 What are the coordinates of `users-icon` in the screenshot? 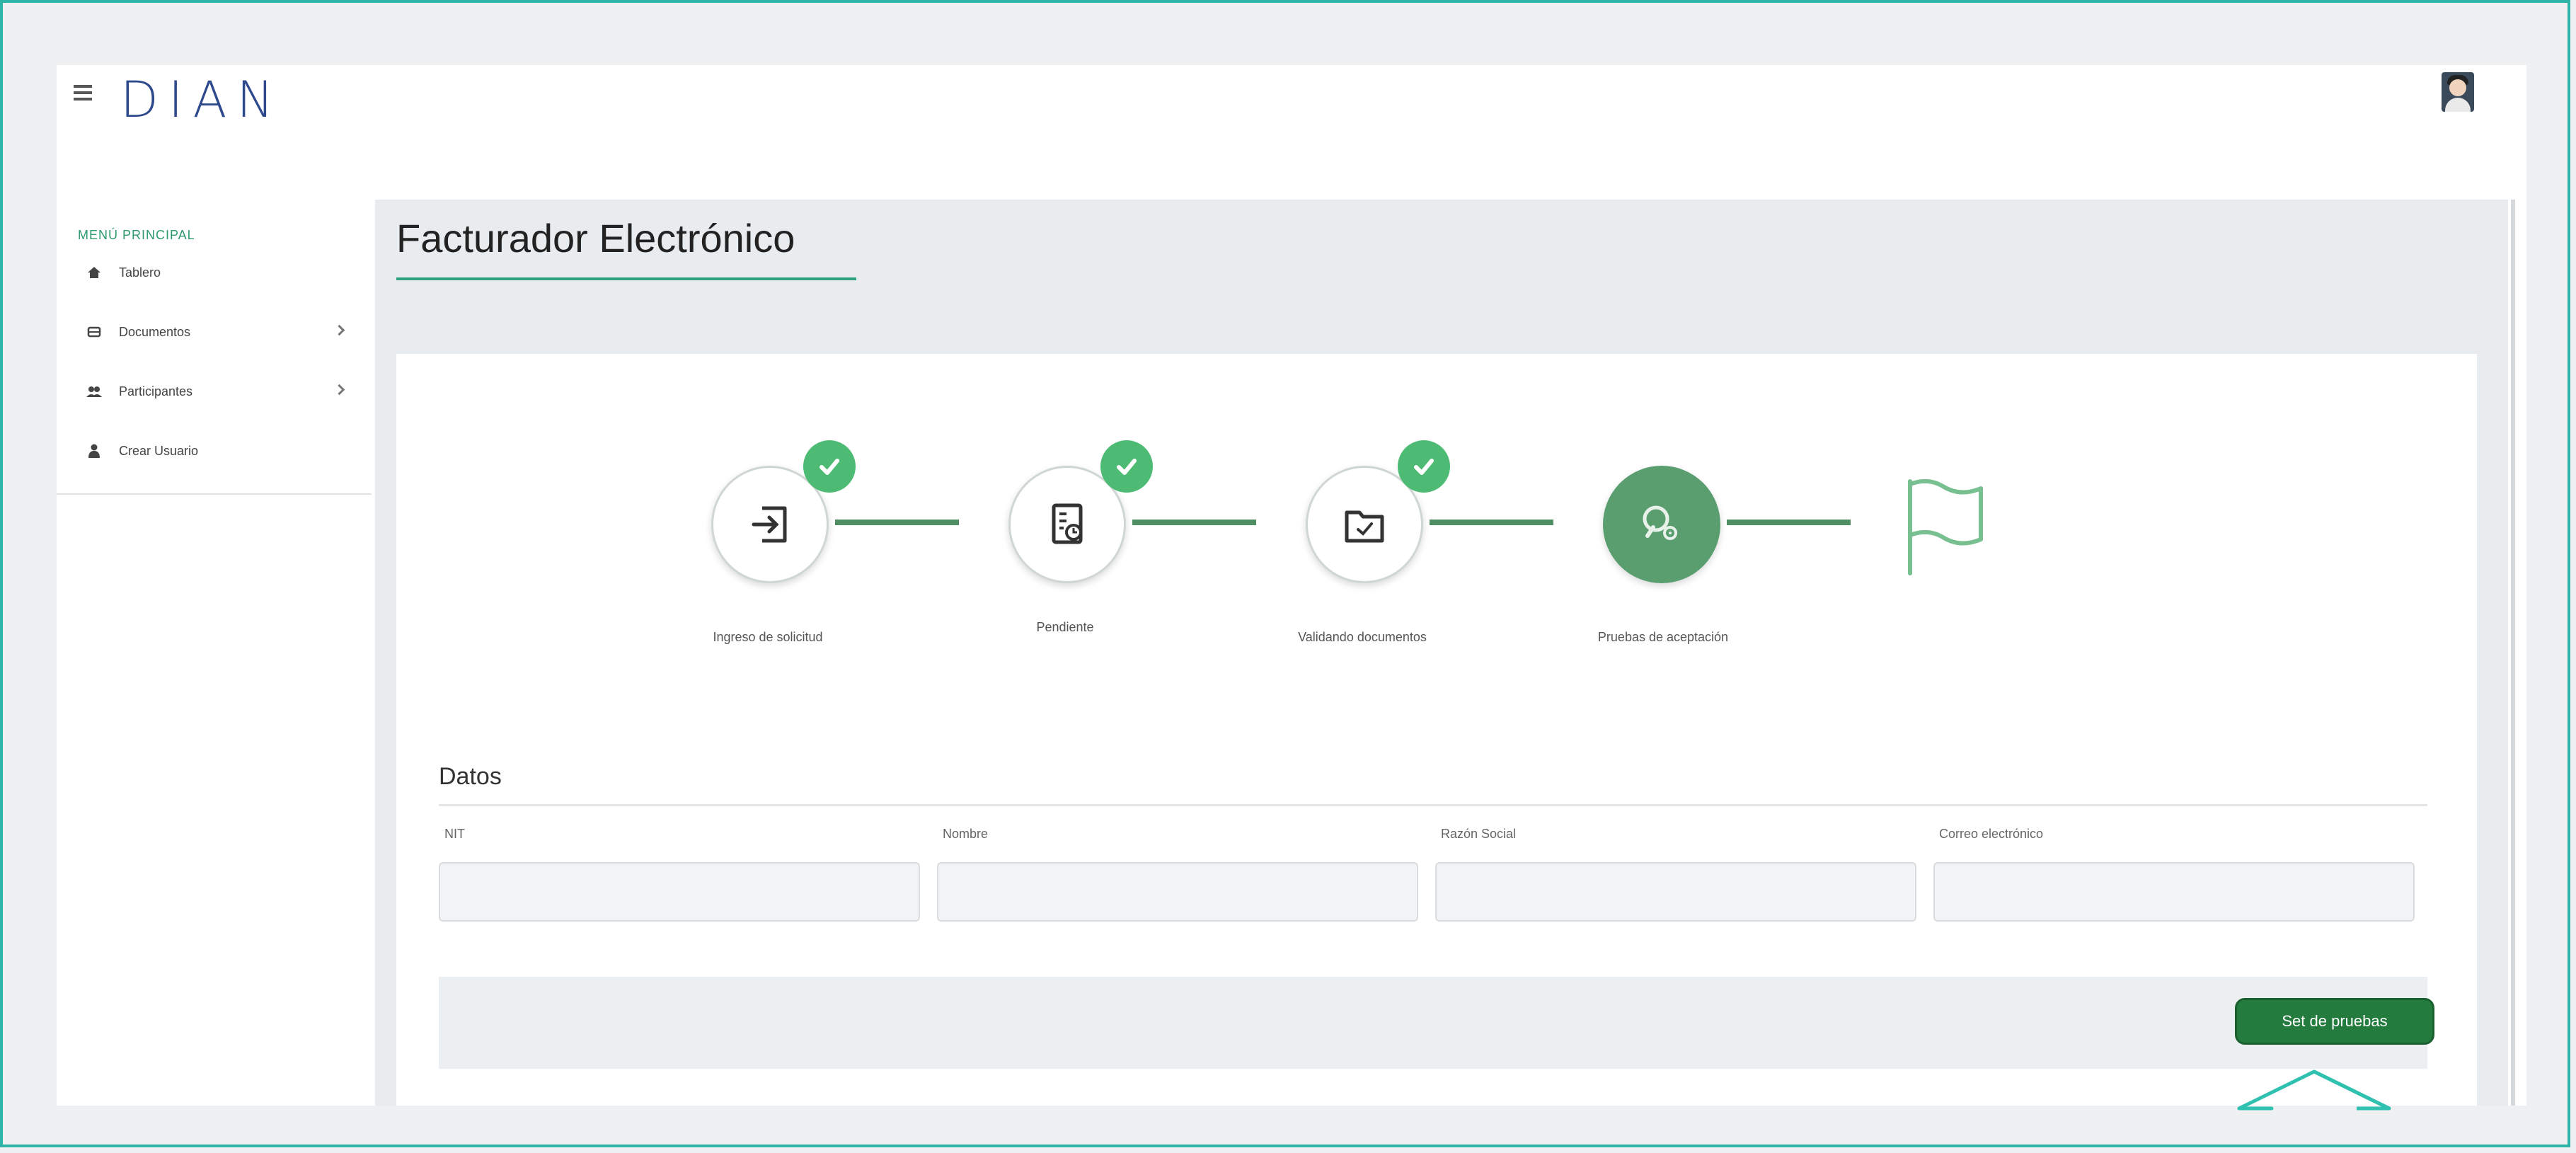 It's located at (94, 391).